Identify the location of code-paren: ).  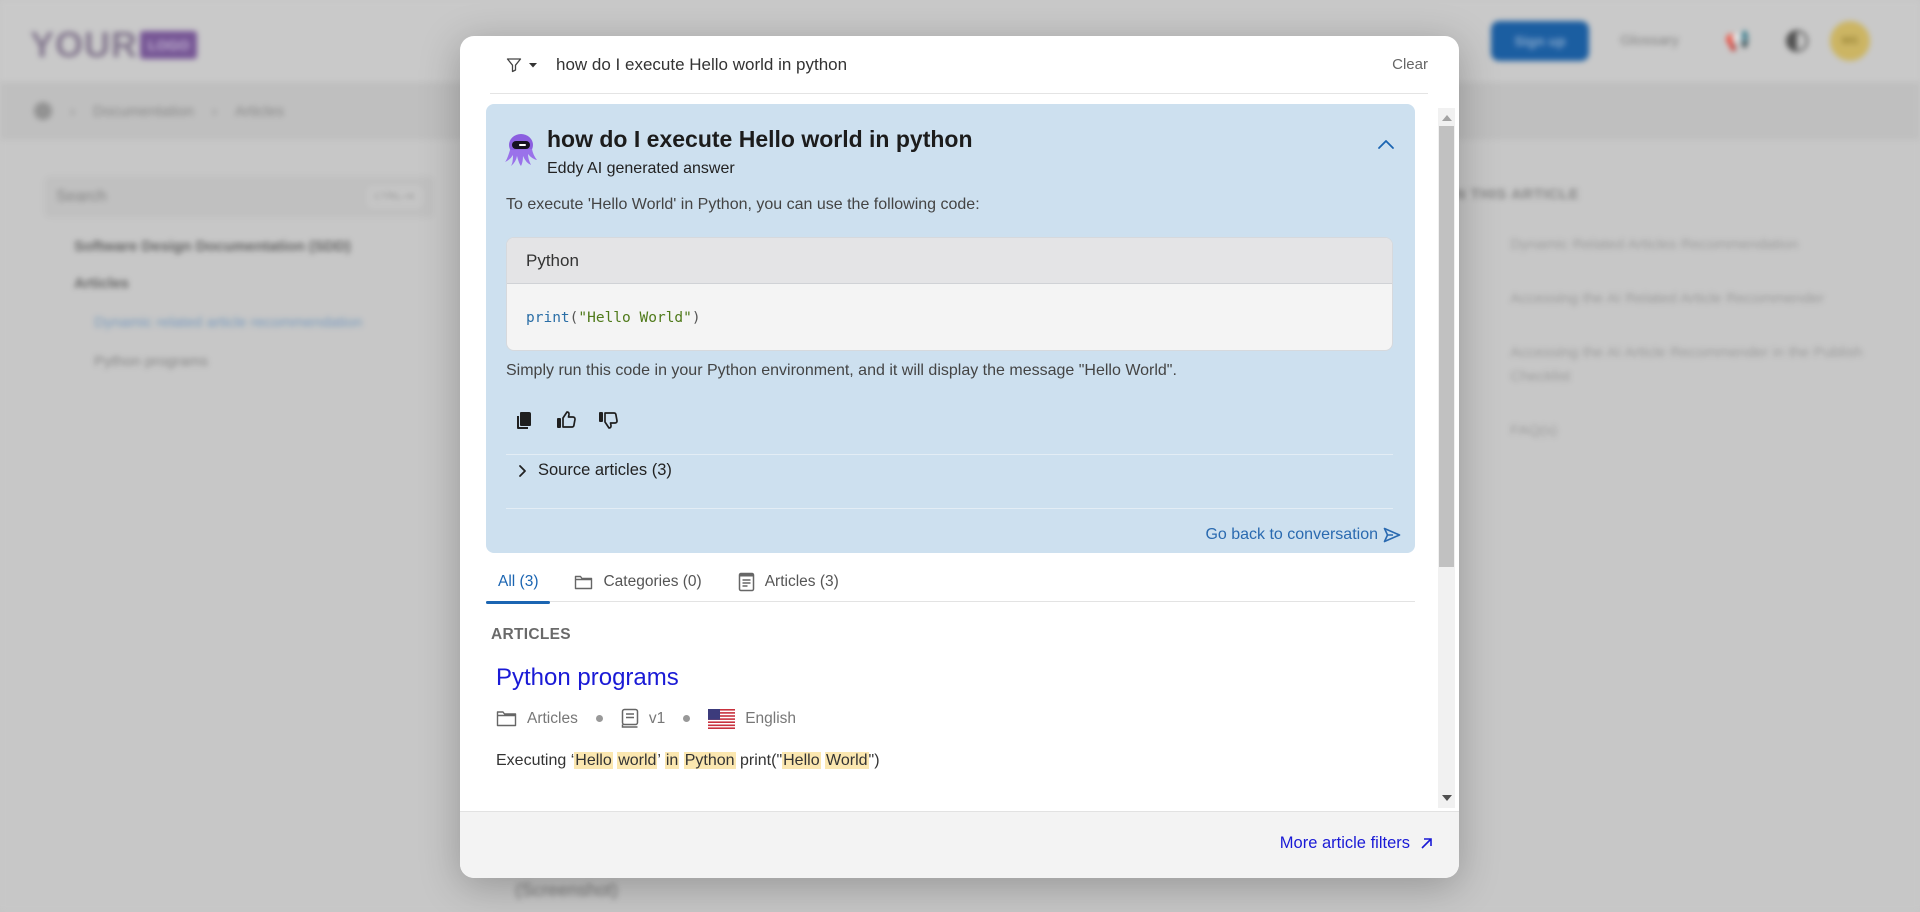
(696, 318).